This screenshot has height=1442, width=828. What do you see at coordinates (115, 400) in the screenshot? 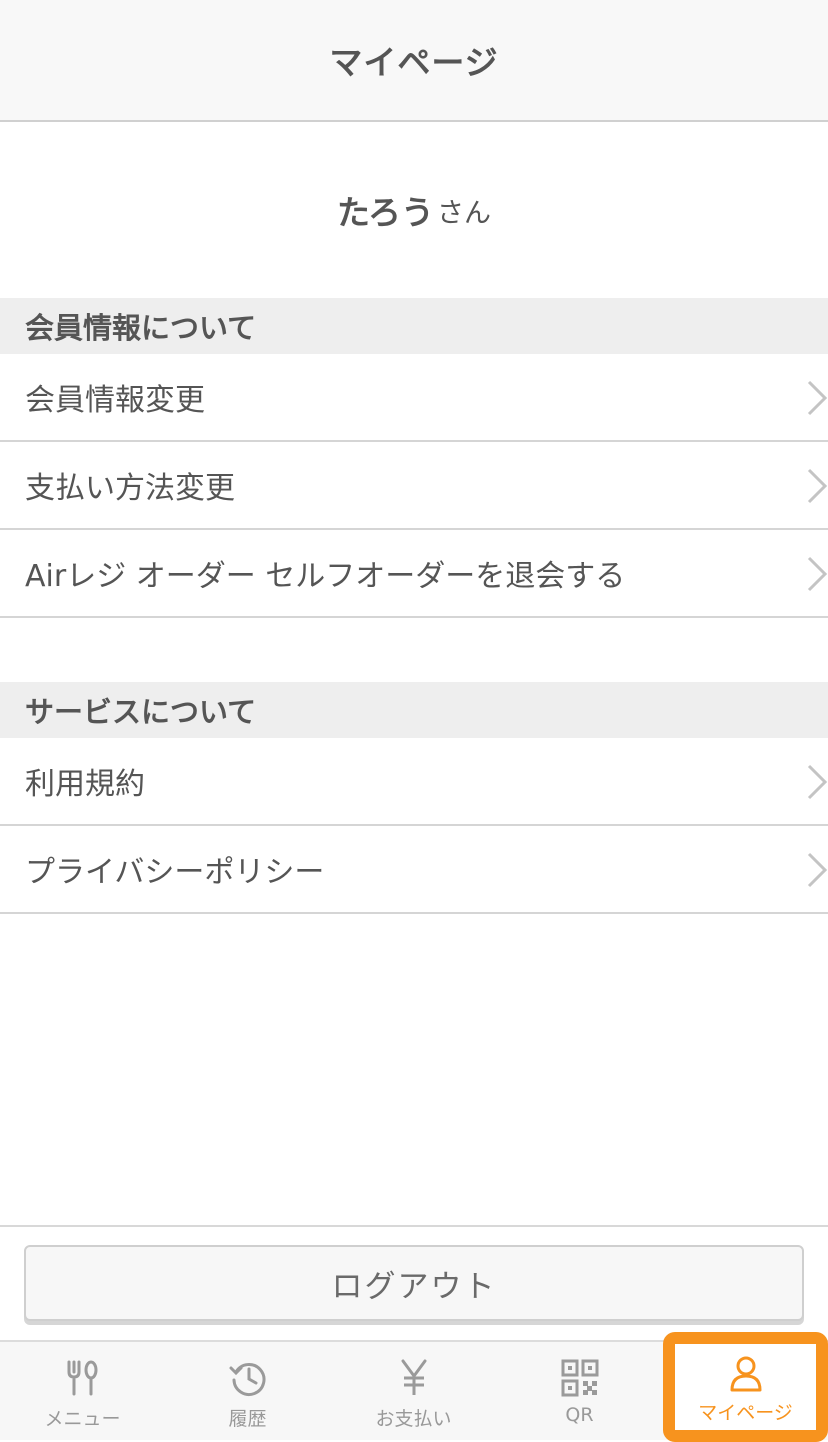
I see `menu-item-label: 会員情報変更` at bounding box center [115, 400].